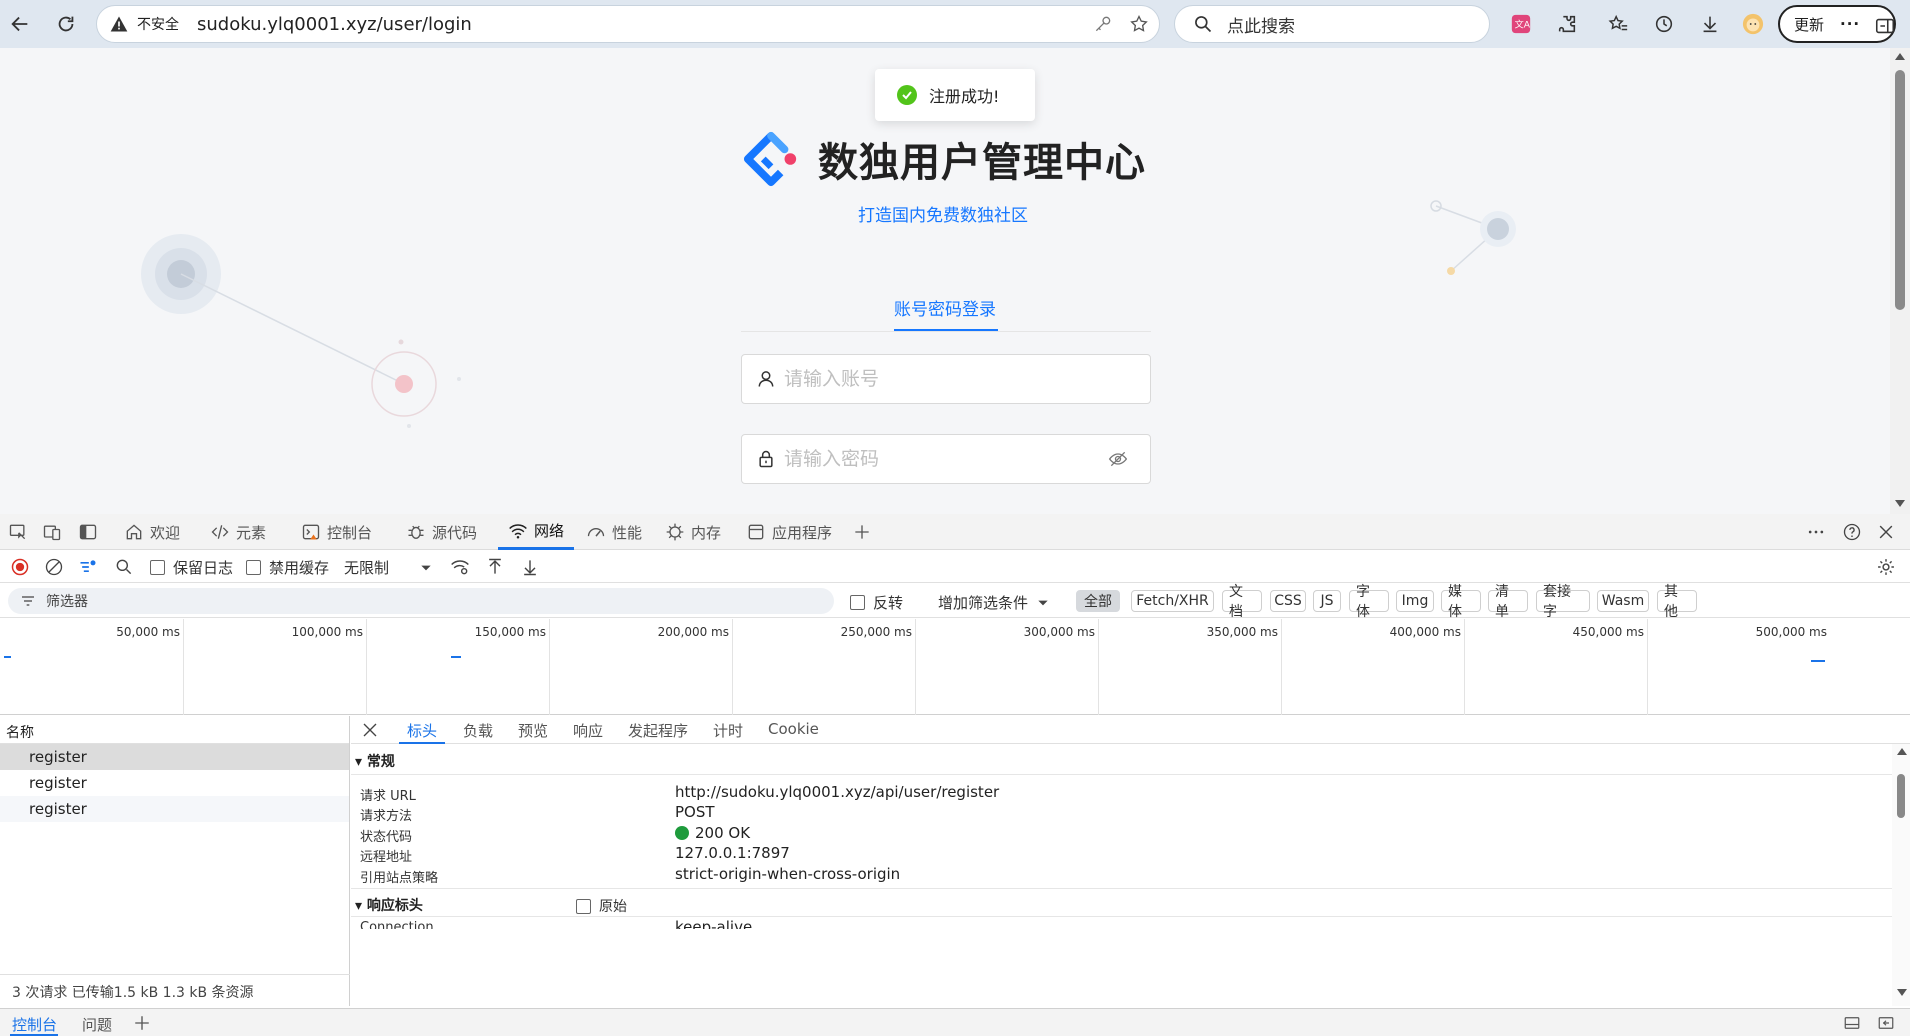 The height and width of the screenshot is (1036, 1910). Describe the element at coordinates (97, 1024) in the screenshot. I see `drawer-tab-issues: 问题` at that location.